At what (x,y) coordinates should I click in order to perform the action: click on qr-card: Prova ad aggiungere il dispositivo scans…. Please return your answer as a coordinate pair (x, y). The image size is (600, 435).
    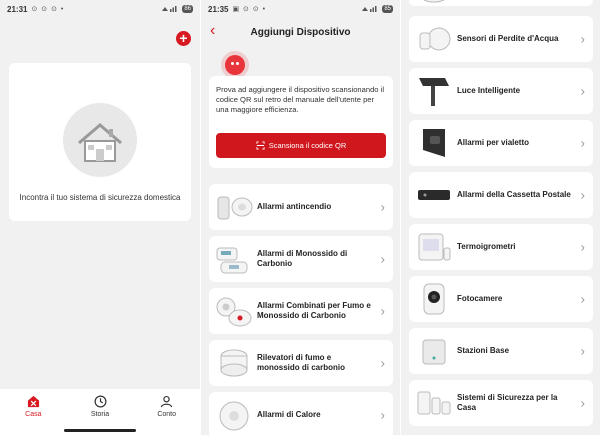
    Looking at the image, I should click on (301, 122).